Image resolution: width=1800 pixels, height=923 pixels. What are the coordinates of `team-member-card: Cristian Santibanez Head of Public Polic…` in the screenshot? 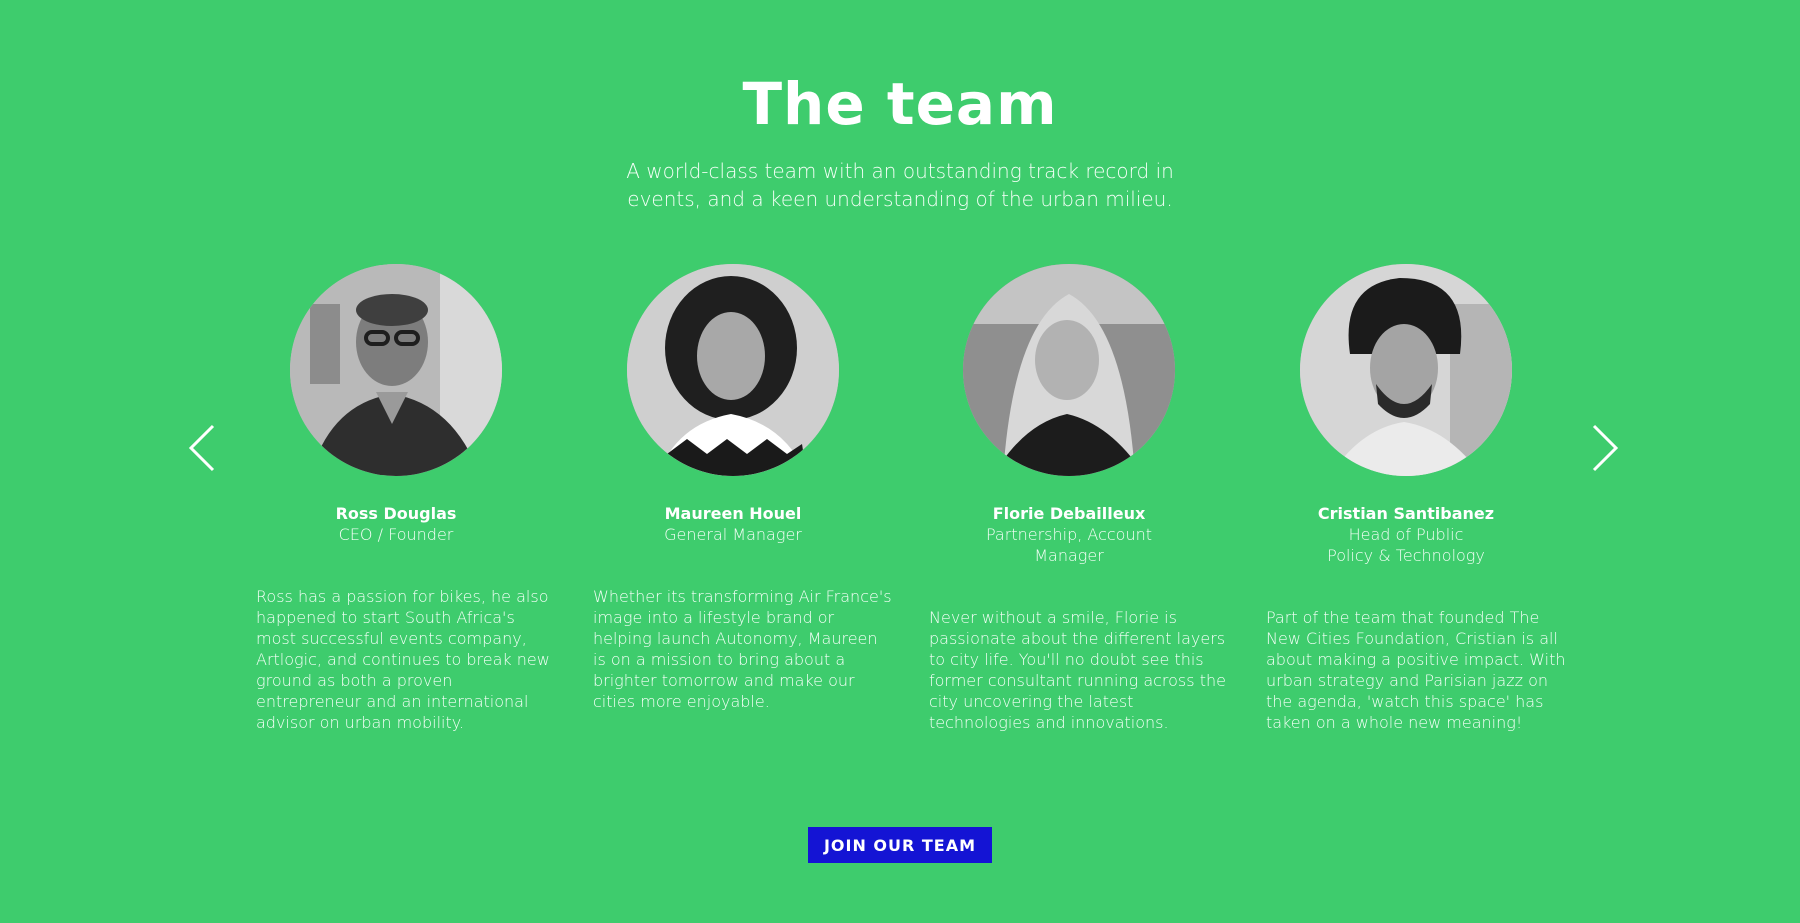 It's located at (1416, 498).